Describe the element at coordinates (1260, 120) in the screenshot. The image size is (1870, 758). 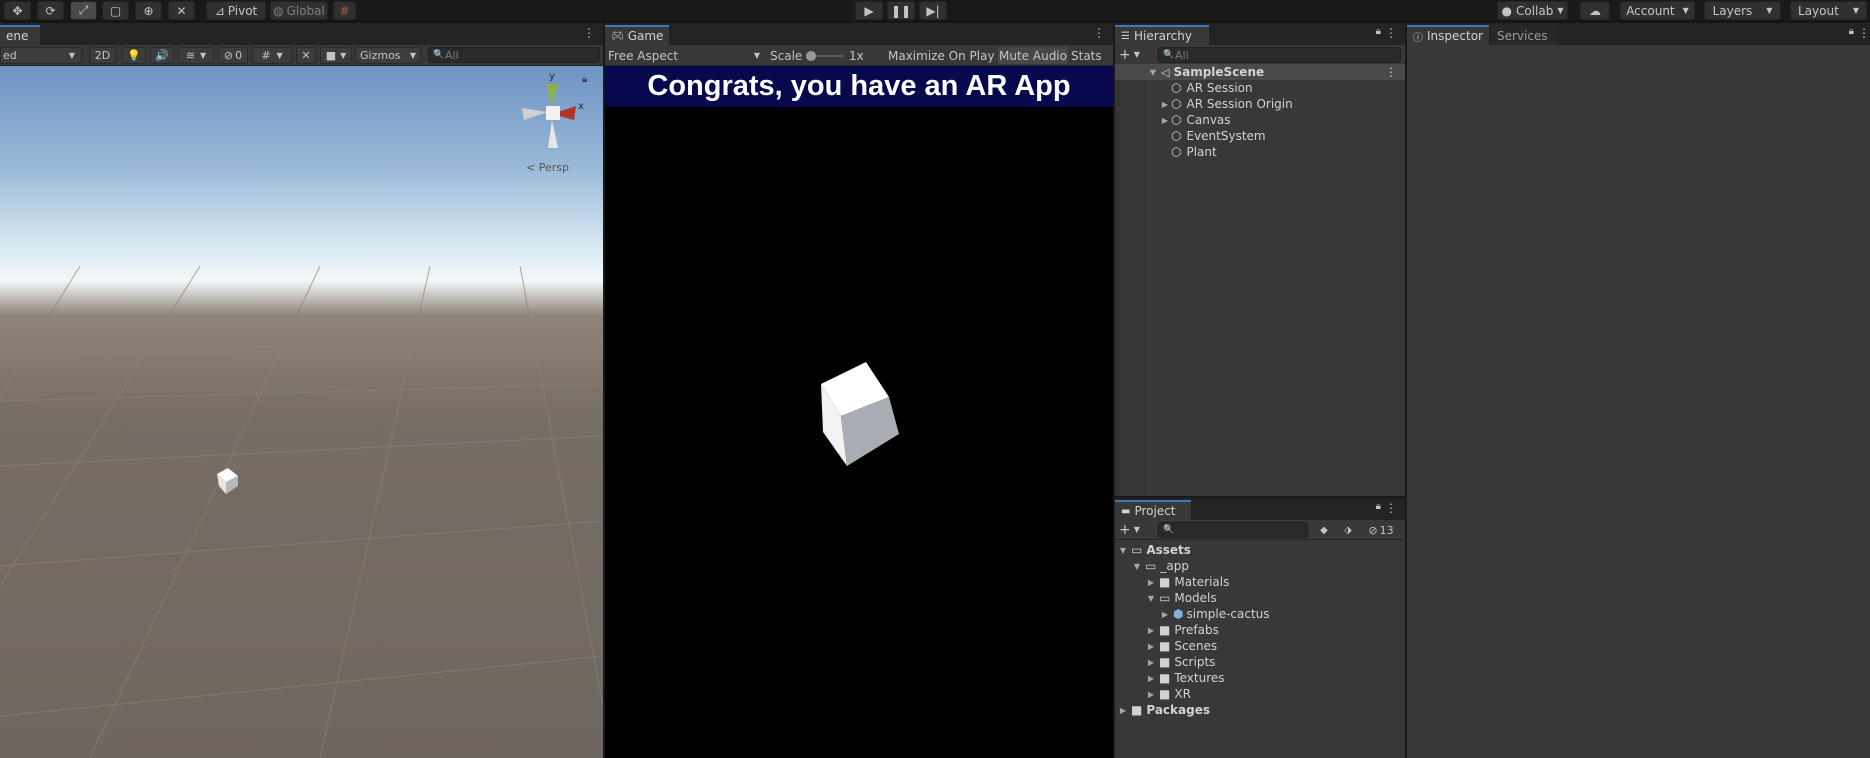
I see `hierarchy-item: ▶ ⬡ Canvas` at that location.